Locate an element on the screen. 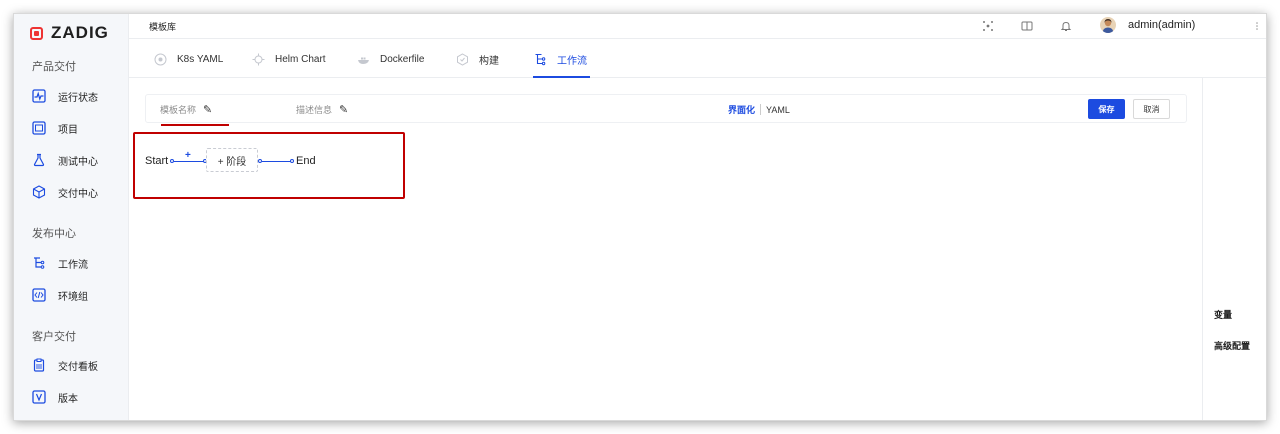 The width and height of the screenshot is (1280, 434). more-icon is located at coordinates (1257, 26).